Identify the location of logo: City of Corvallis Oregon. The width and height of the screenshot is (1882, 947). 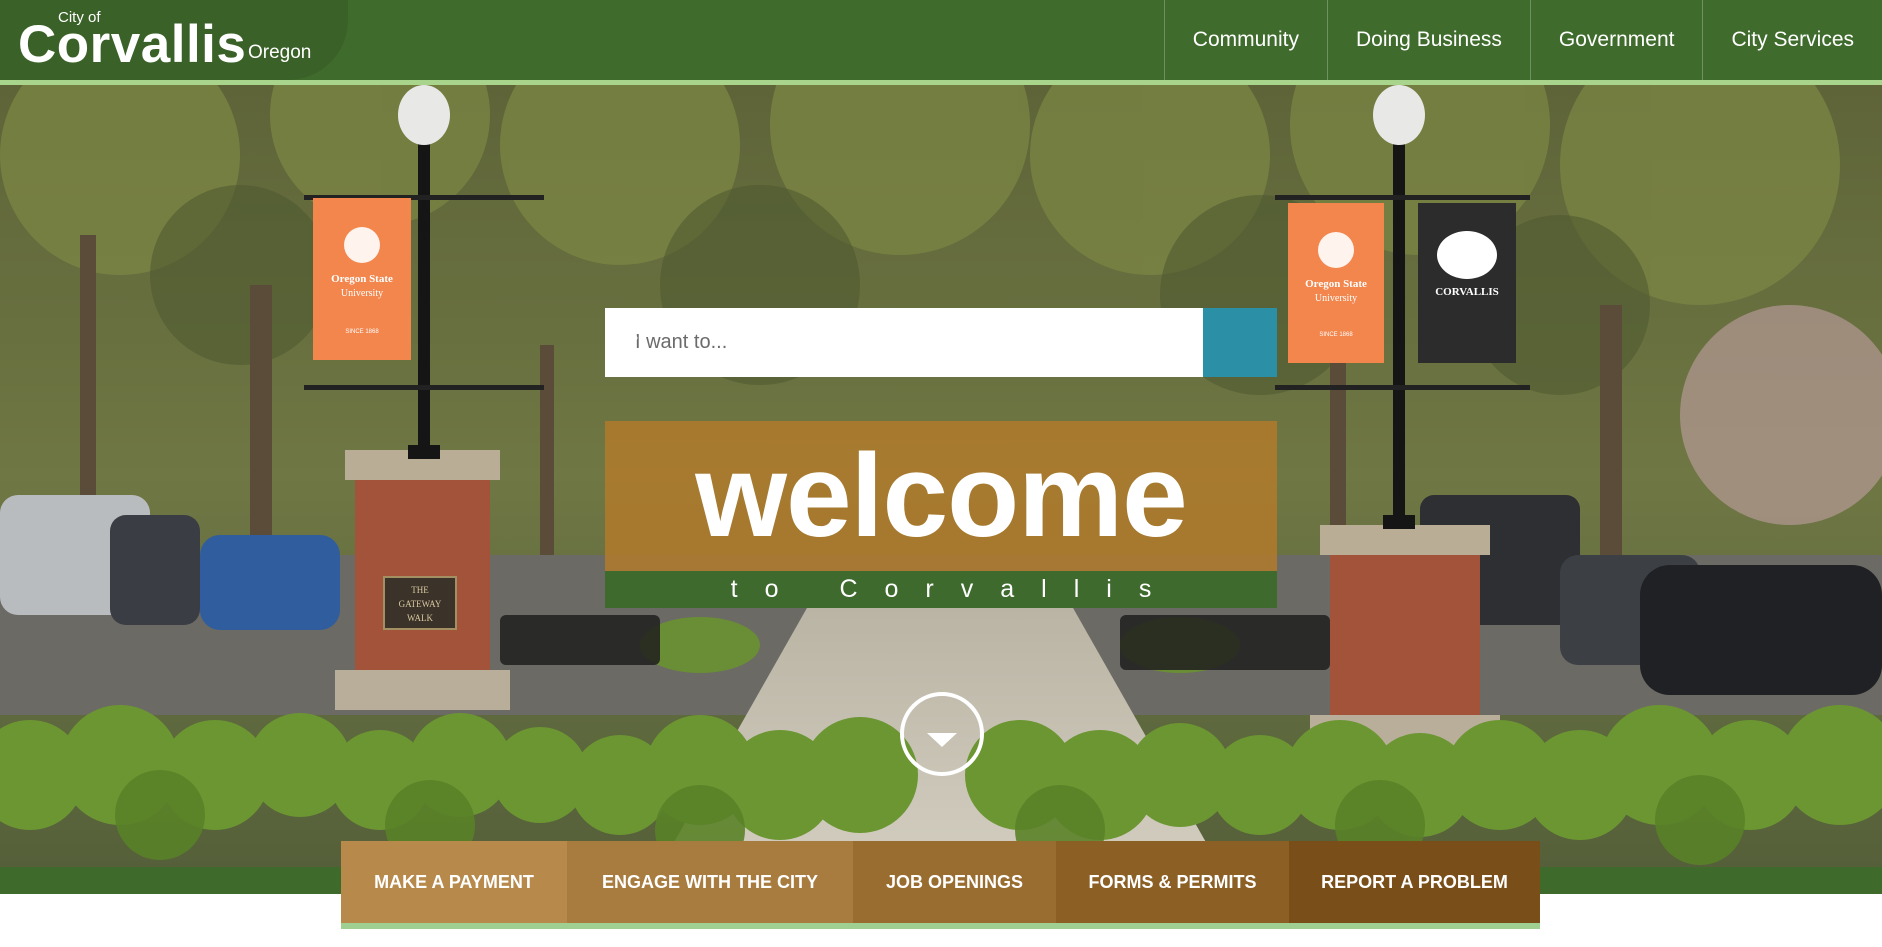
(174, 40).